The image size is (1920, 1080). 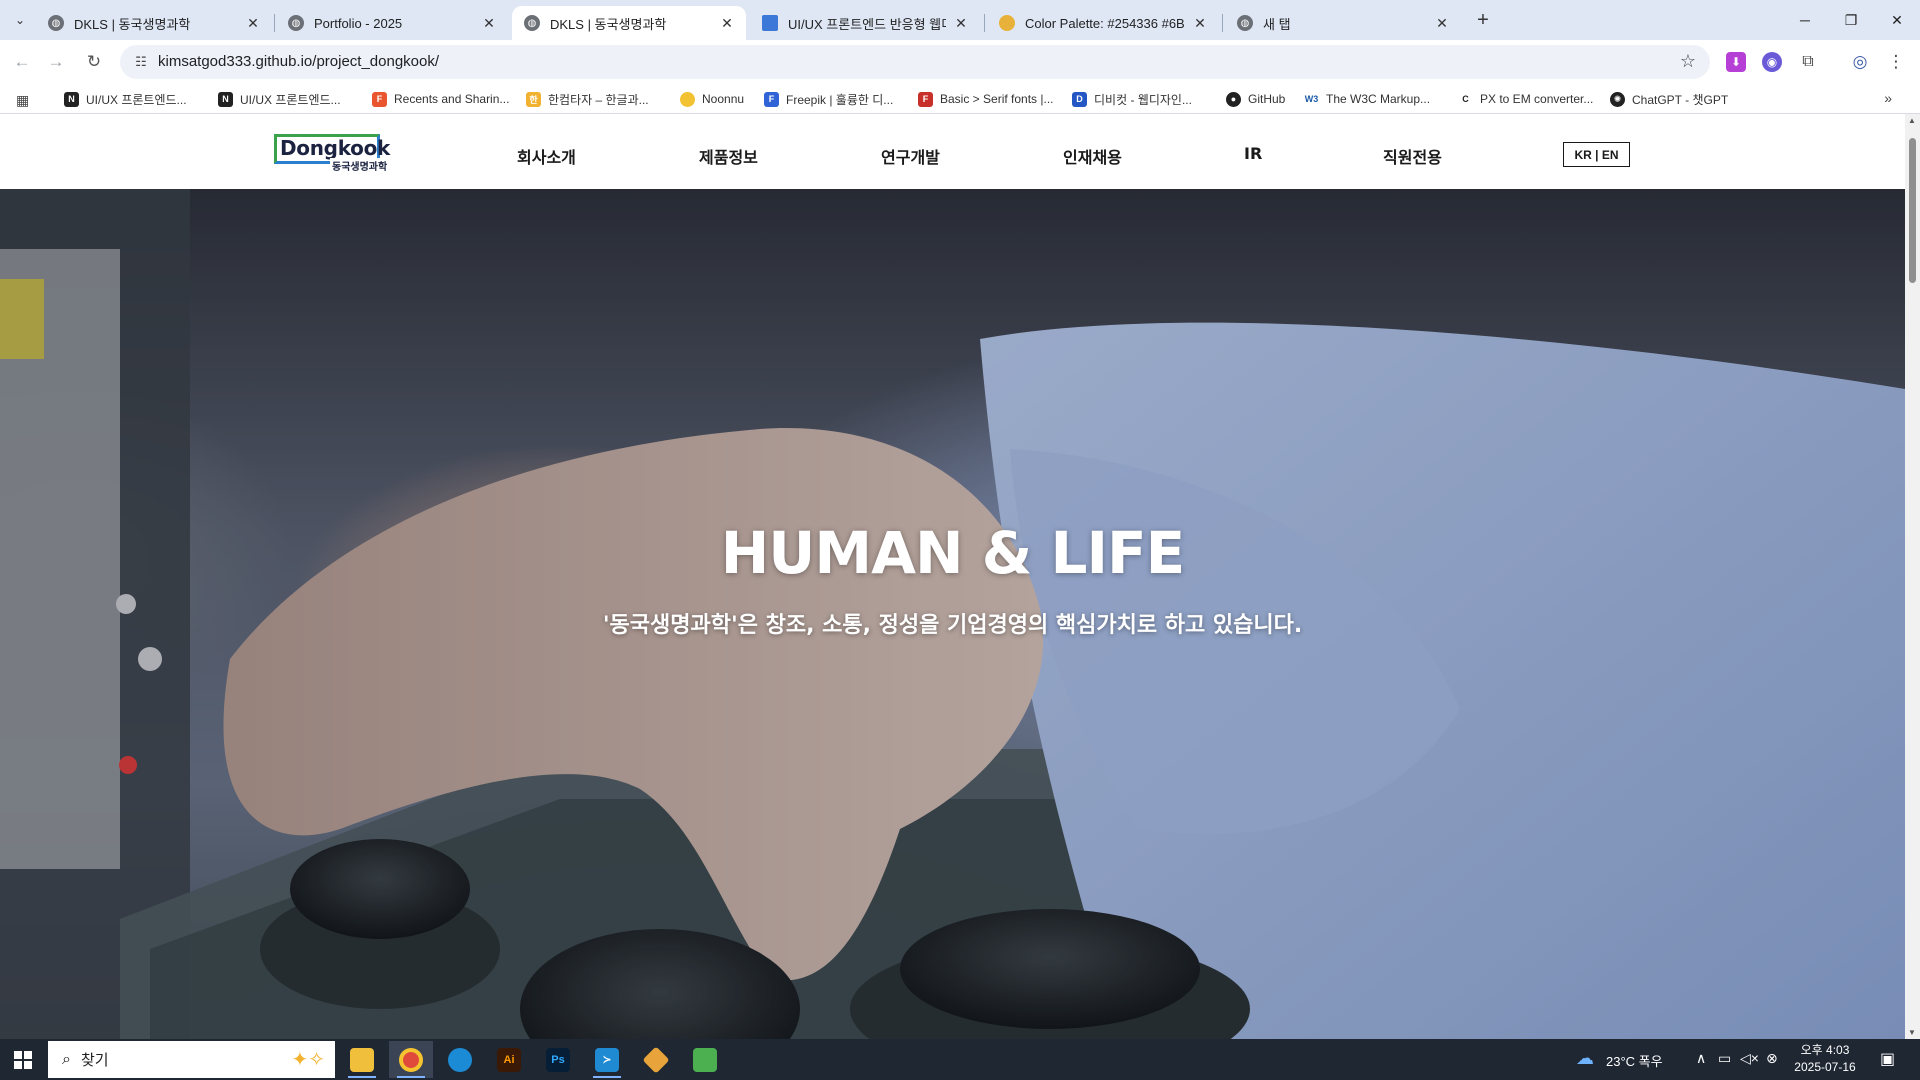 What do you see at coordinates (1772, 1058) in the screenshot?
I see `status-x-icon: ⊗` at bounding box center [1772, 1058].